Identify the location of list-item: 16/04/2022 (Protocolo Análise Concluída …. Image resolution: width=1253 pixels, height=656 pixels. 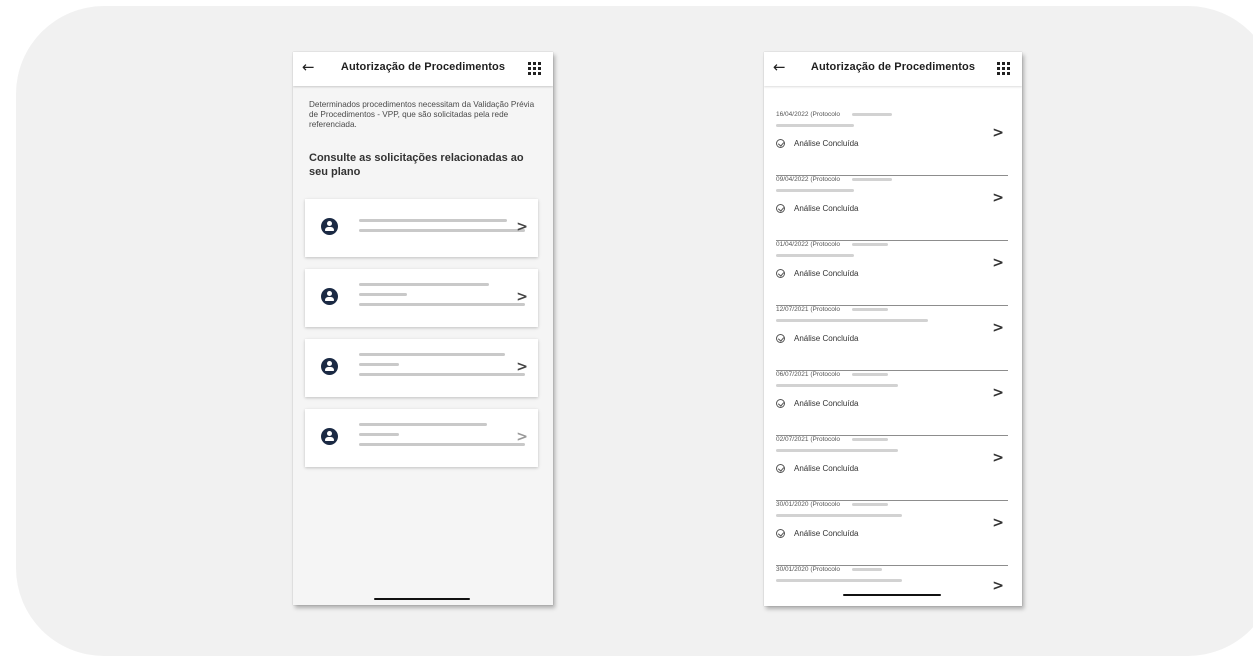
(892, 143).